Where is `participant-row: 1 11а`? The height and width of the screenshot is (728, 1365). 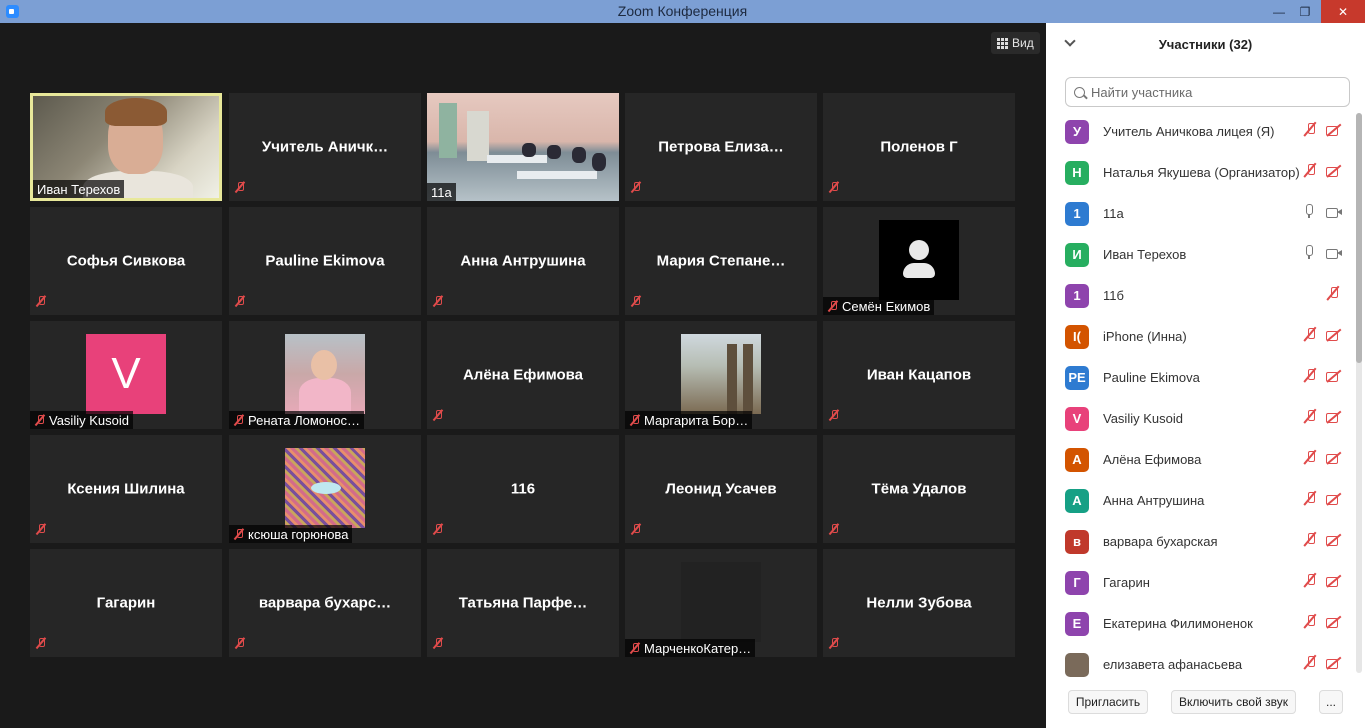
participant-row: 1 11а is located at coordinates (1198, 213).